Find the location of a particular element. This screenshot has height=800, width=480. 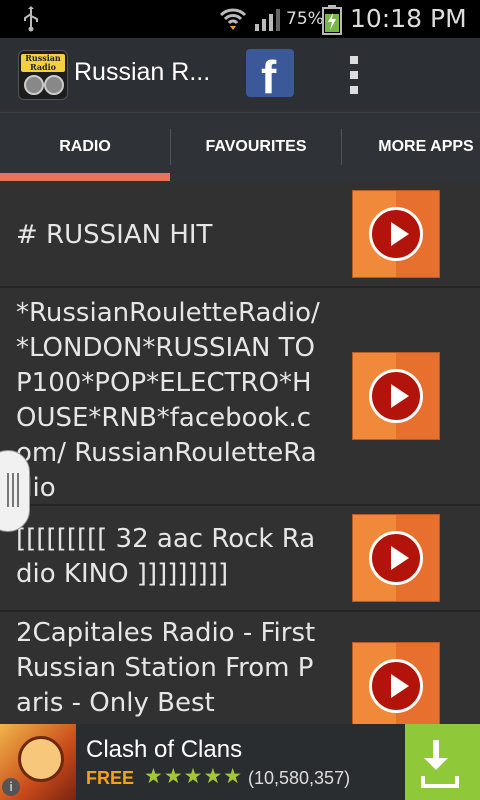

facebook-icon: f is located at coordinates (269, 77).